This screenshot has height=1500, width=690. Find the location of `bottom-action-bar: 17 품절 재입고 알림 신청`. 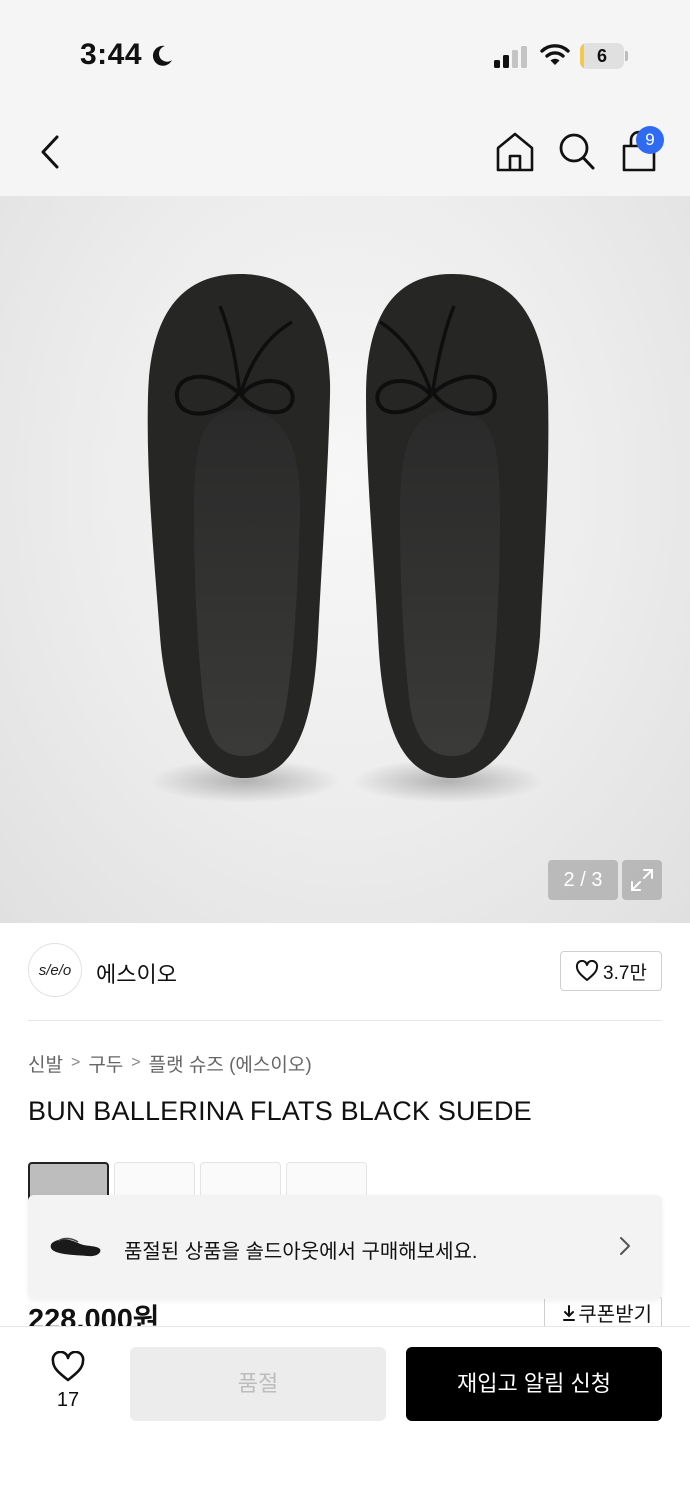

bottom-action-bar: 17 품절 재입고 알림 신청 is located at coordinates (345, 1413).